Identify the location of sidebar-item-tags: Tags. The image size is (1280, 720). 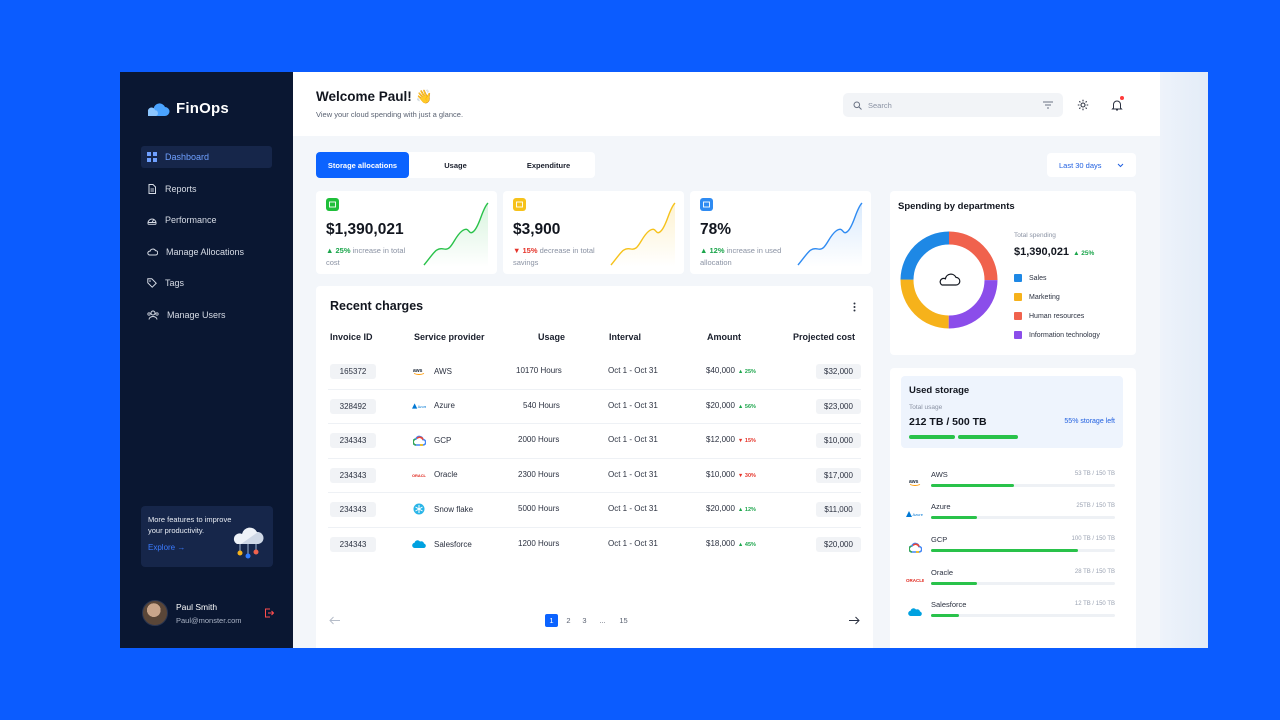
(206, 283).